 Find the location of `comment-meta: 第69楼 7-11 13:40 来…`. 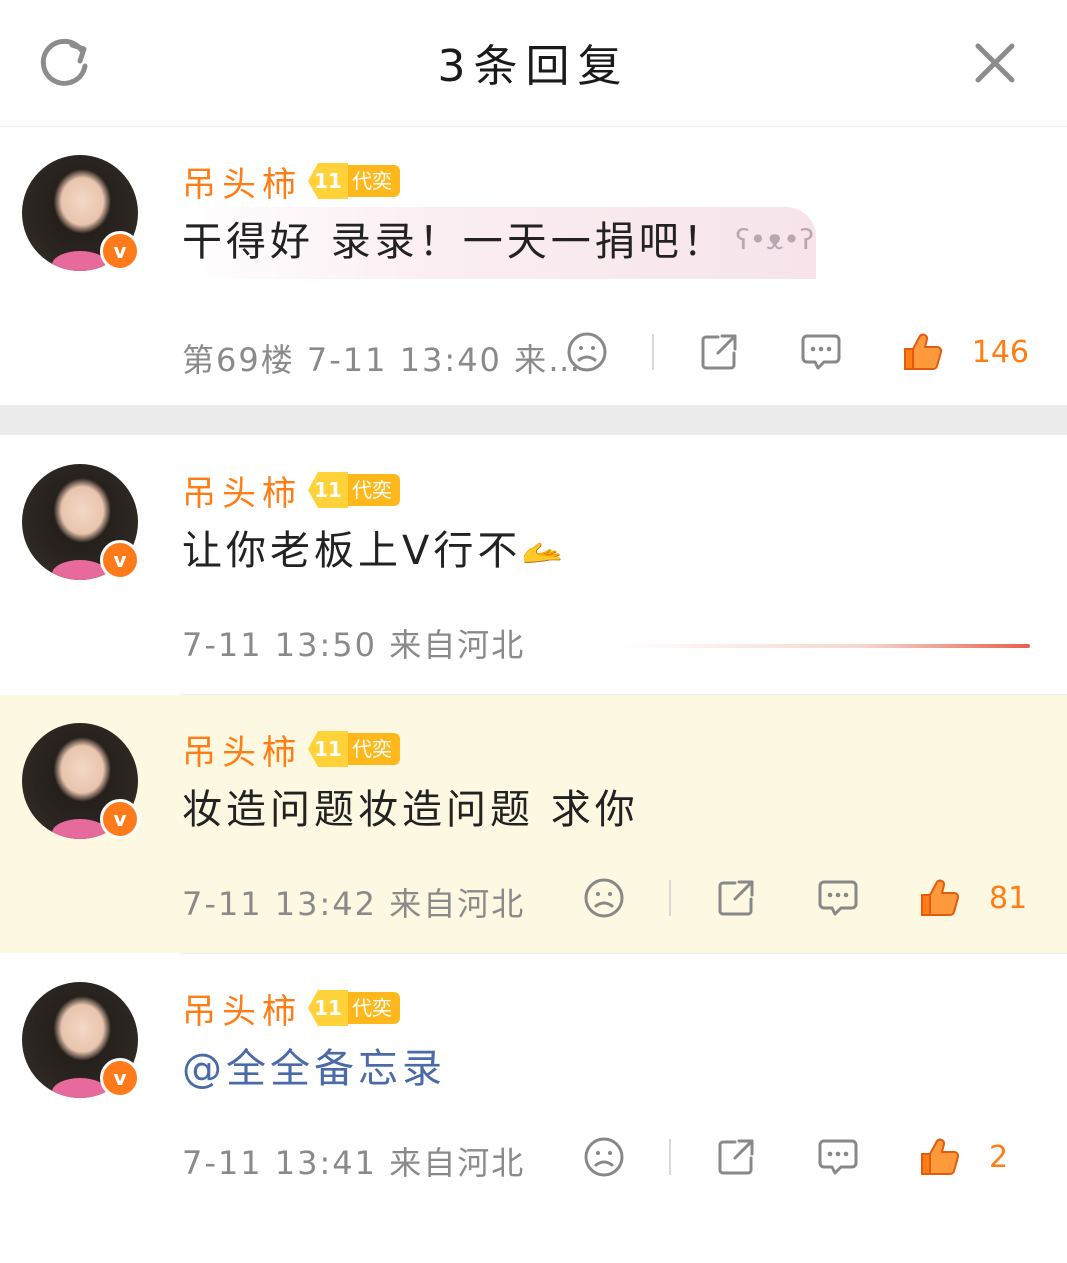

comment-meta: 第69楼 7-11 13:40 来… is located at coordinates (382, 360).